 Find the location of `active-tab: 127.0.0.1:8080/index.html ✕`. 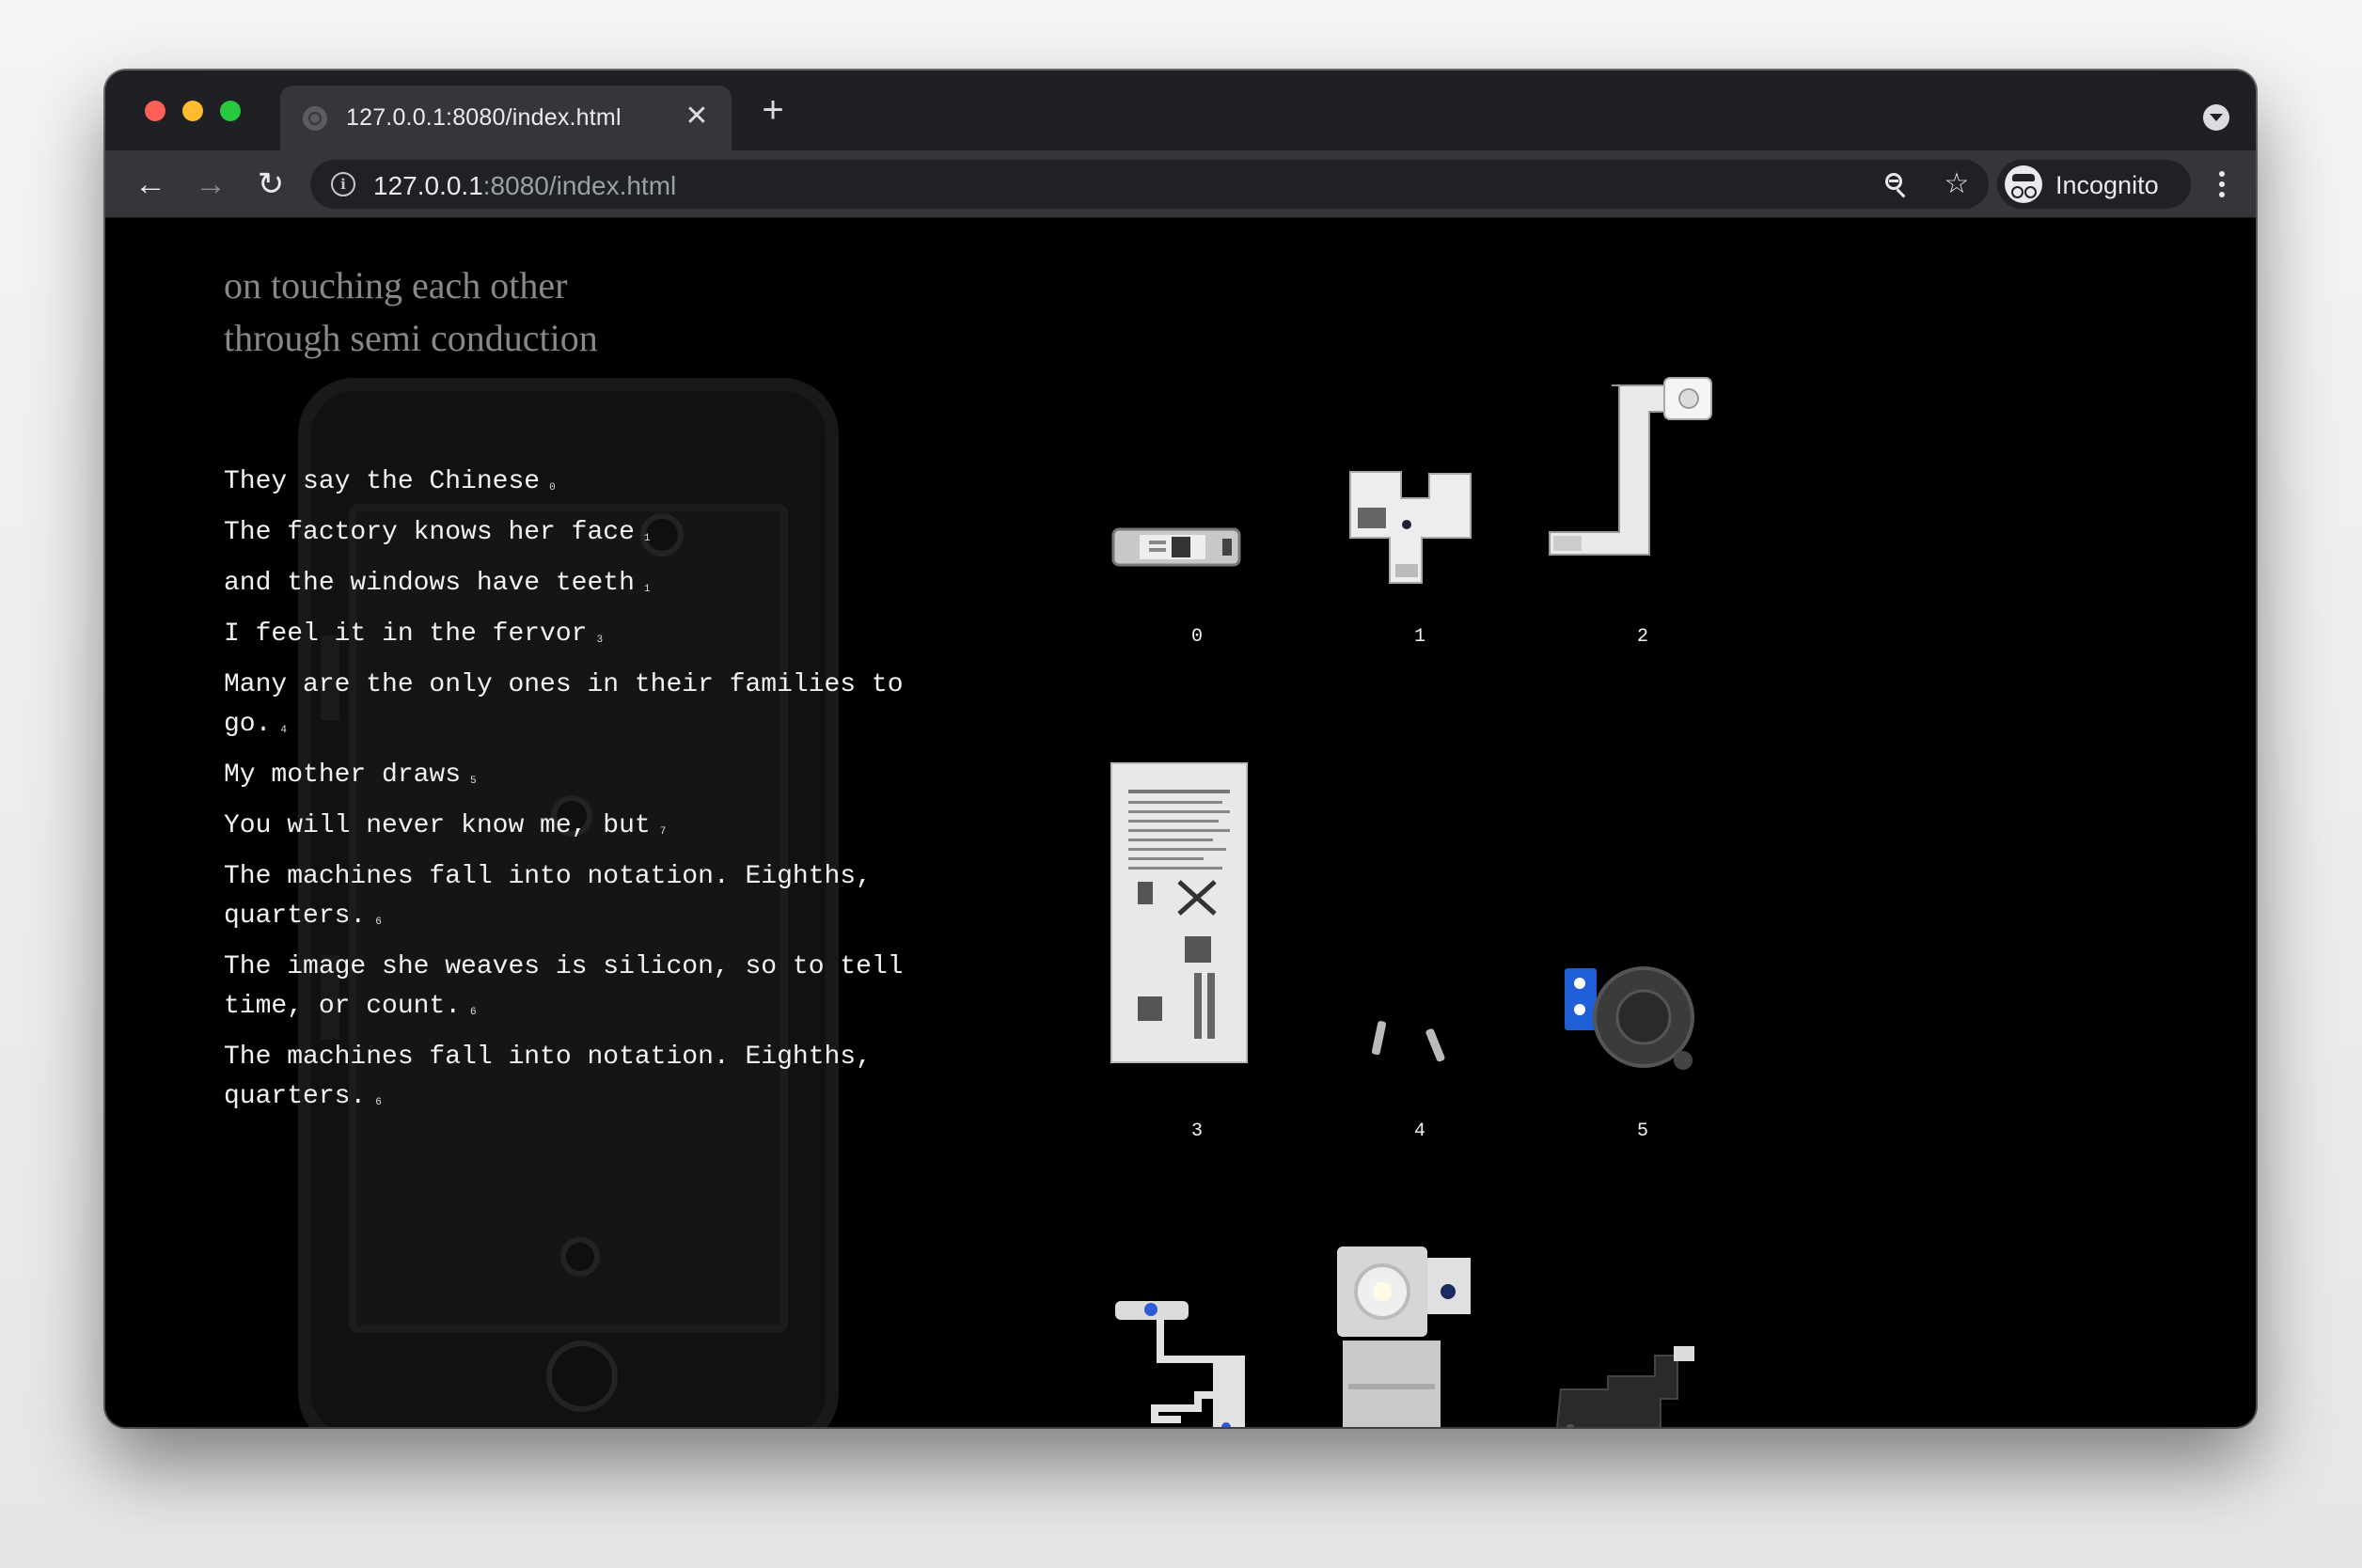

active-tab: 127.0.0.1:8080/index.html ✕ is located at coordinates (506, 118).